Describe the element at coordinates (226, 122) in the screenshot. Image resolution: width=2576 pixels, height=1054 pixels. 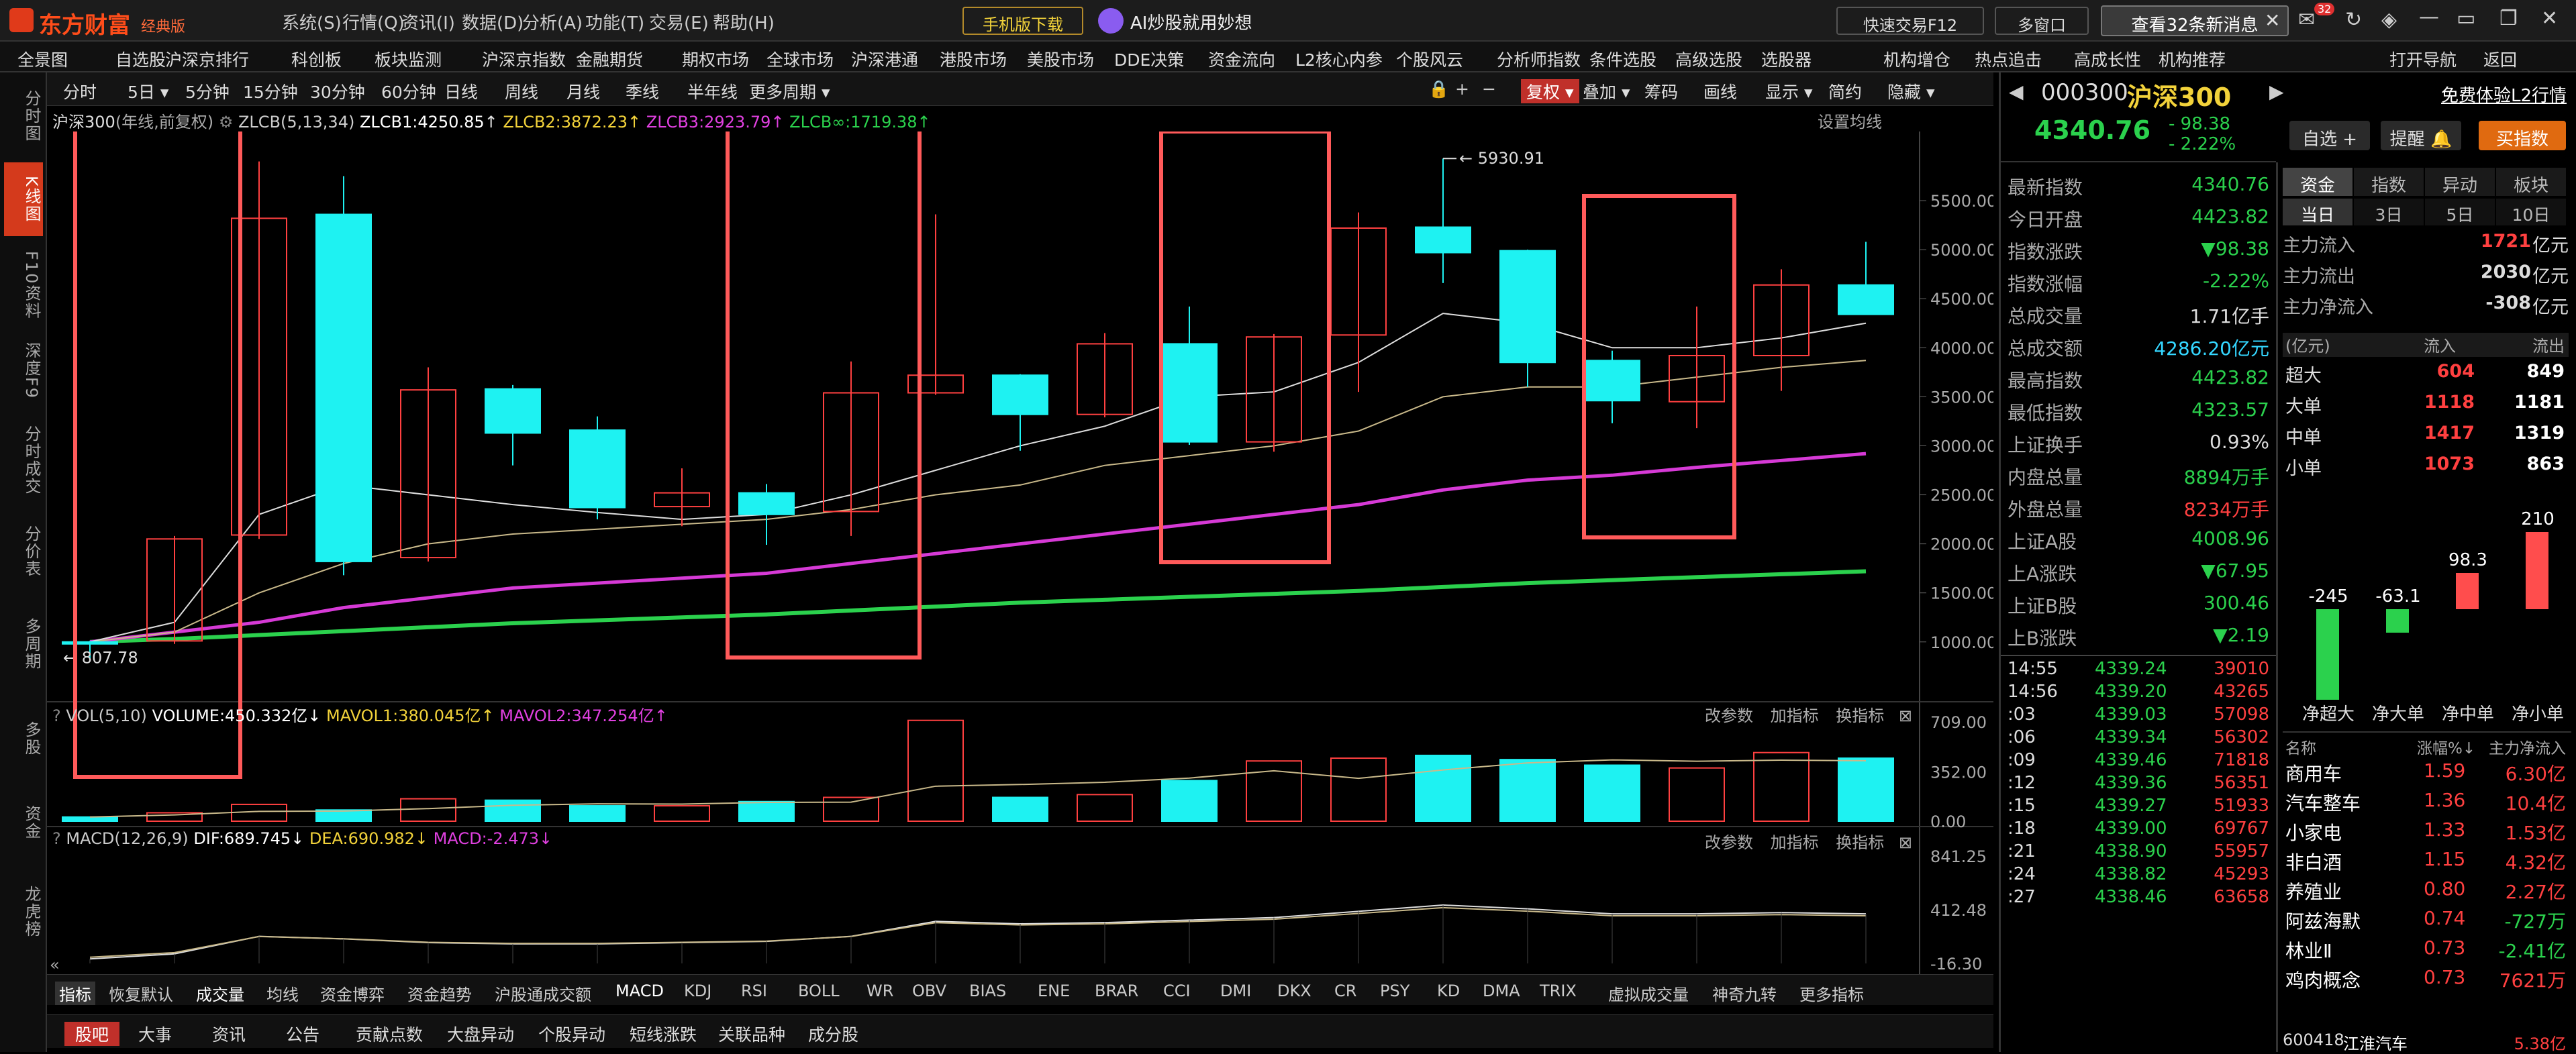
I see `legend-gear-icon: ⚙` at that location.